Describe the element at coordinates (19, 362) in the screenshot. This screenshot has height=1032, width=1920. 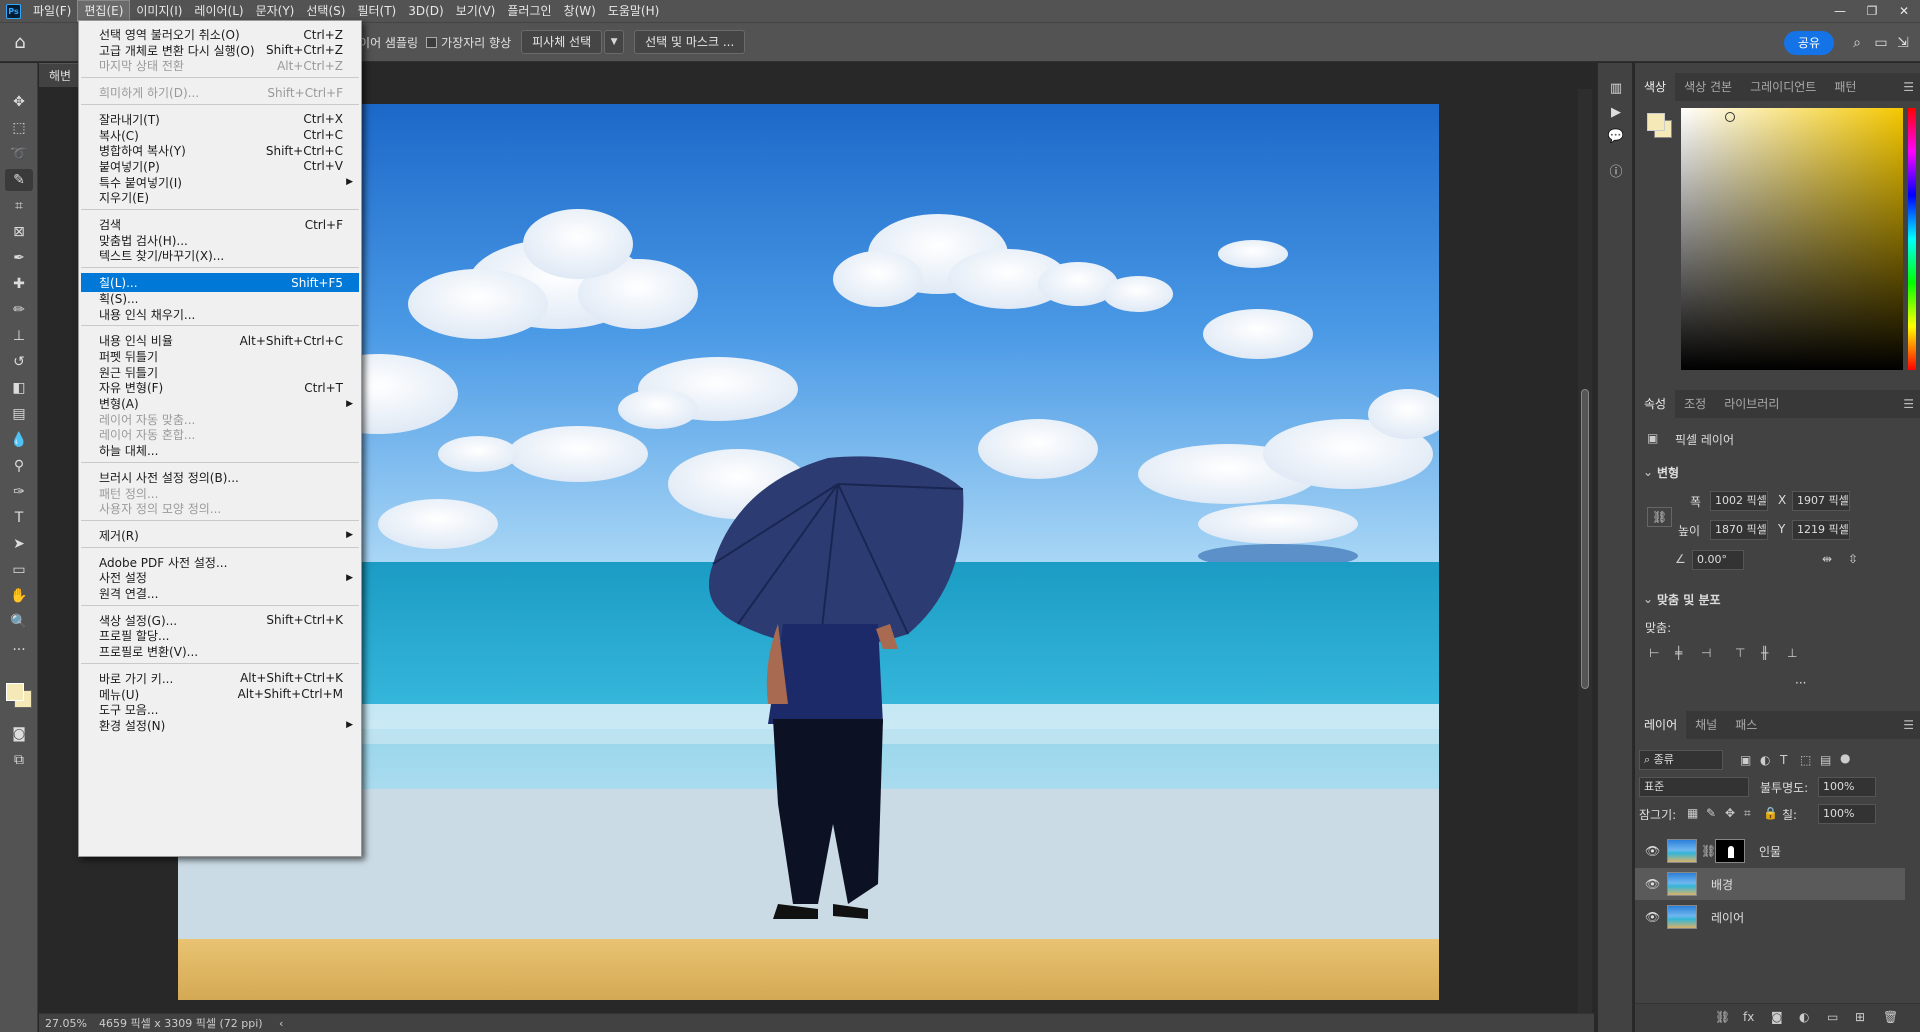
I see `history-brush-tool-icon: ↺` at that location.